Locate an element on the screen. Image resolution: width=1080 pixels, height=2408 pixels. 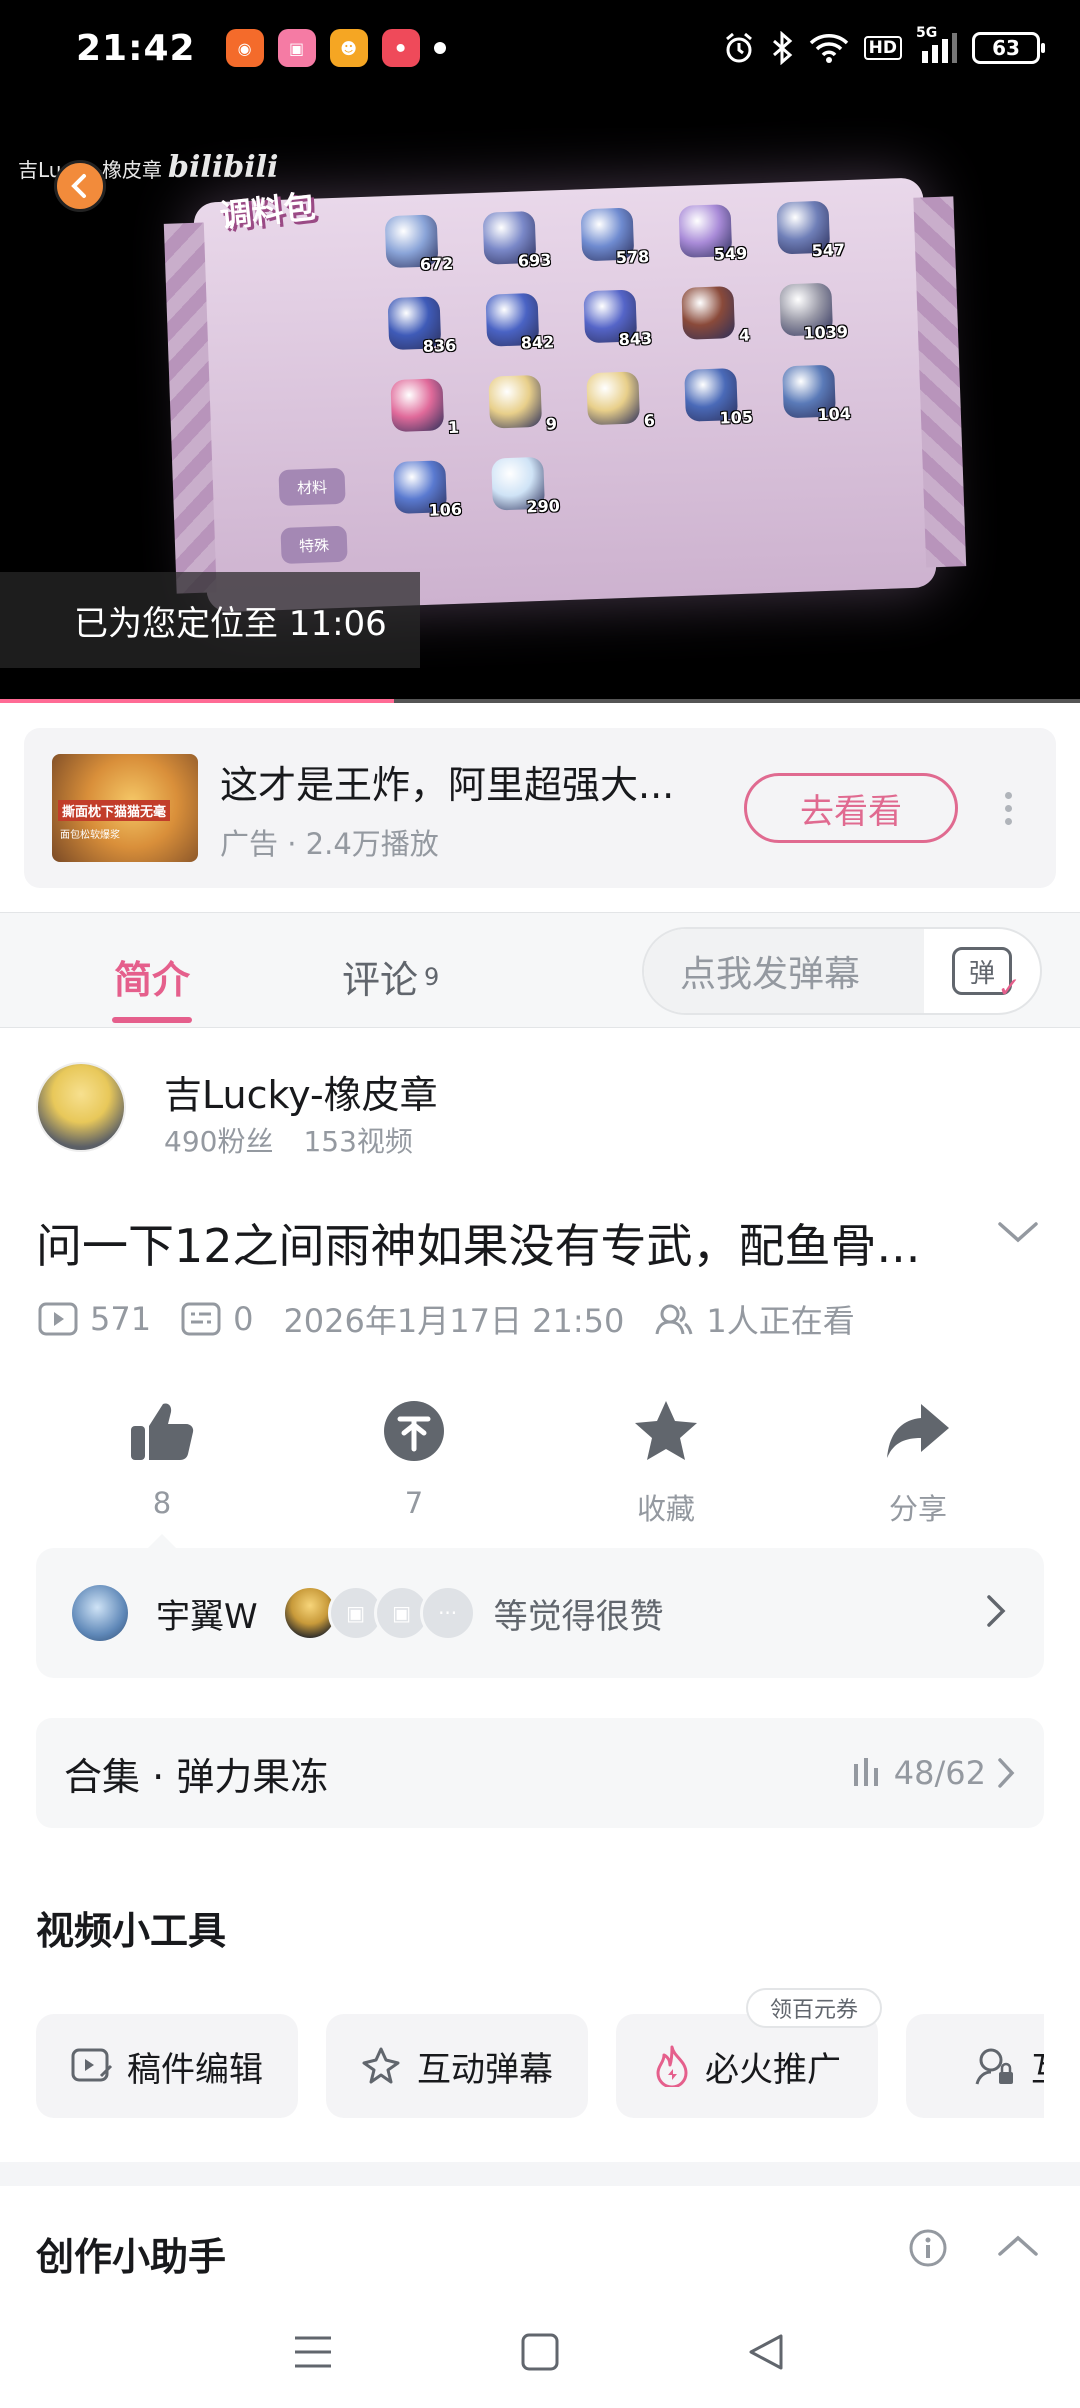
favorite-label: 收藏 is located at coordinates (665, 1509).